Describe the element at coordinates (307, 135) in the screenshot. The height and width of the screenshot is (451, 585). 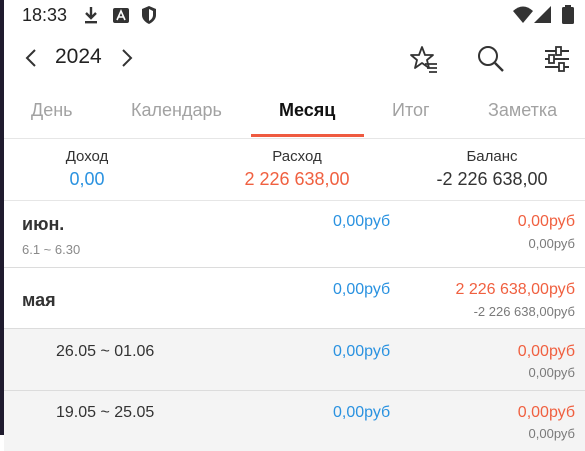
I see `active-tab-indicator` at that location.